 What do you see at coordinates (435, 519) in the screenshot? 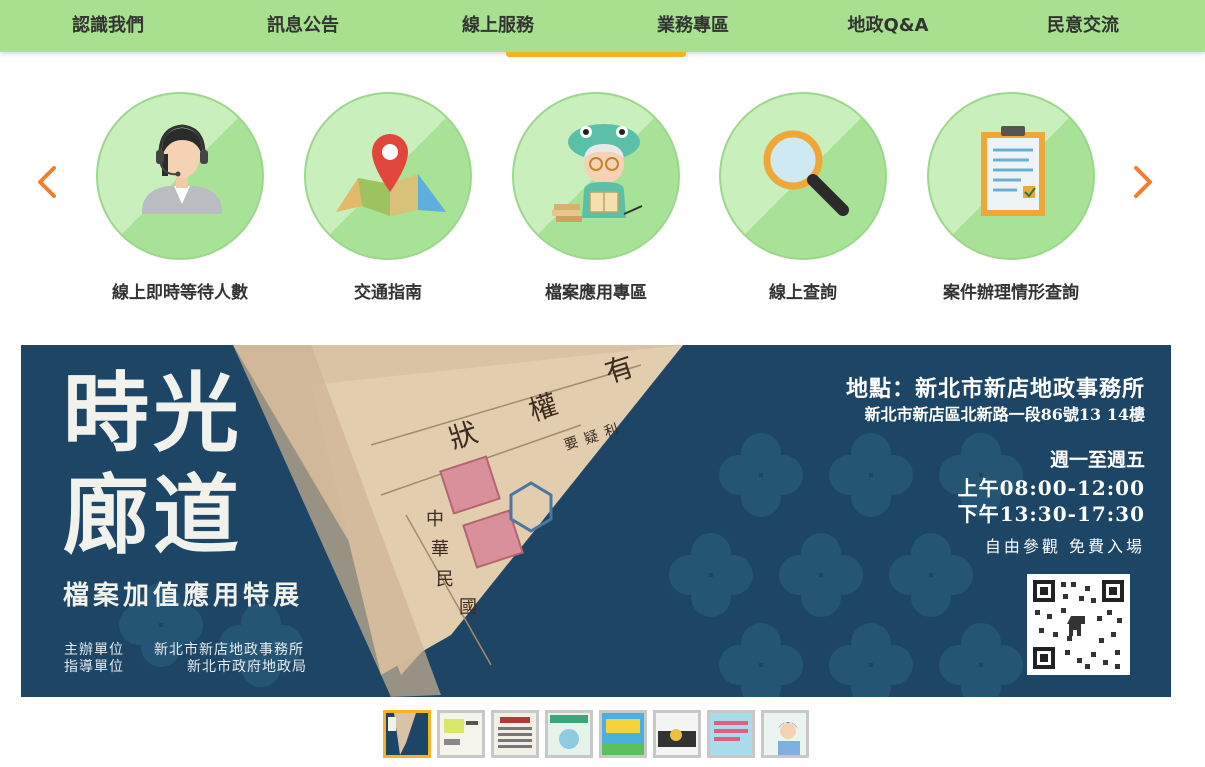
I see `svg-text: 中` at bounding box center [435, 519].